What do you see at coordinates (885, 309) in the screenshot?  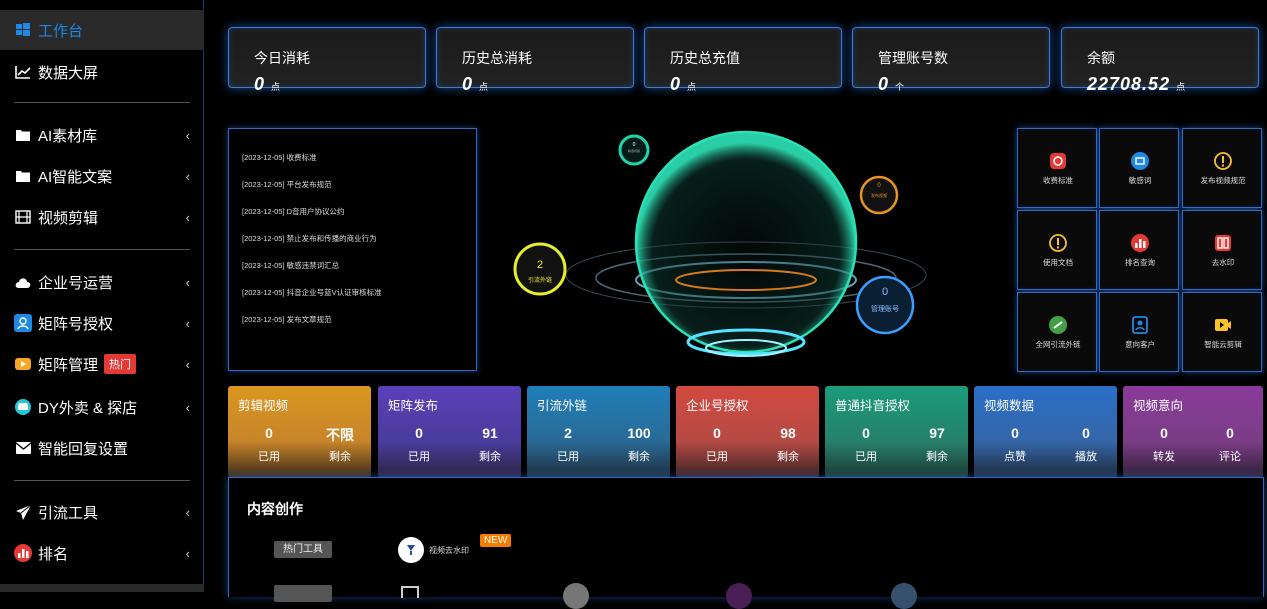 I see `orbit-blue-label: 管理账号` at bounding box center [885, 309].